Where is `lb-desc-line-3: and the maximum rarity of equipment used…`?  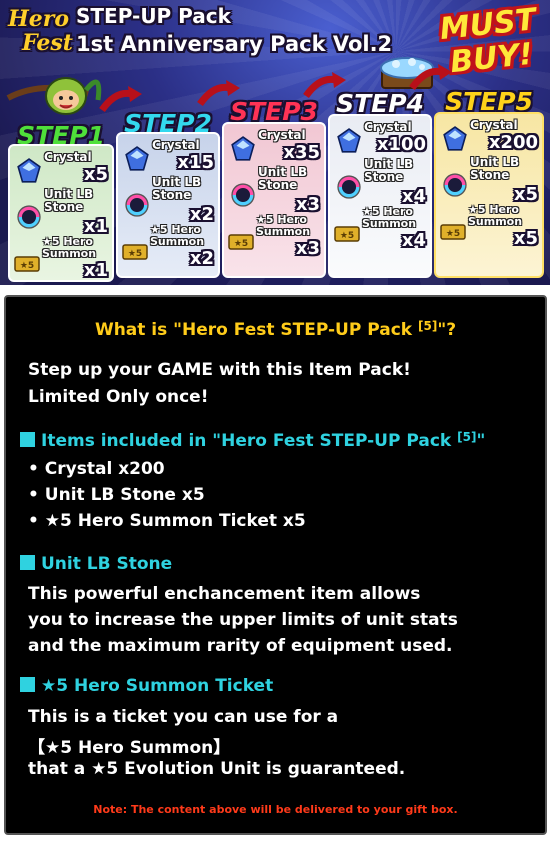
lb-desc-line-3: and the maximum rarity of equipment used… is located at coordinates (240, 646).